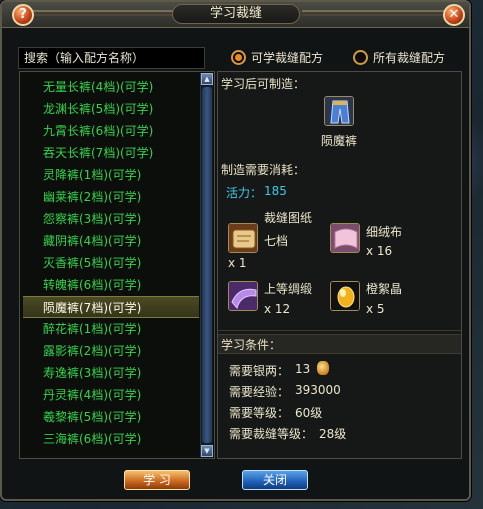  Describe the element at coordinates (238, 57) in the screenshot. I see `filter-learnable-radio` at that location.